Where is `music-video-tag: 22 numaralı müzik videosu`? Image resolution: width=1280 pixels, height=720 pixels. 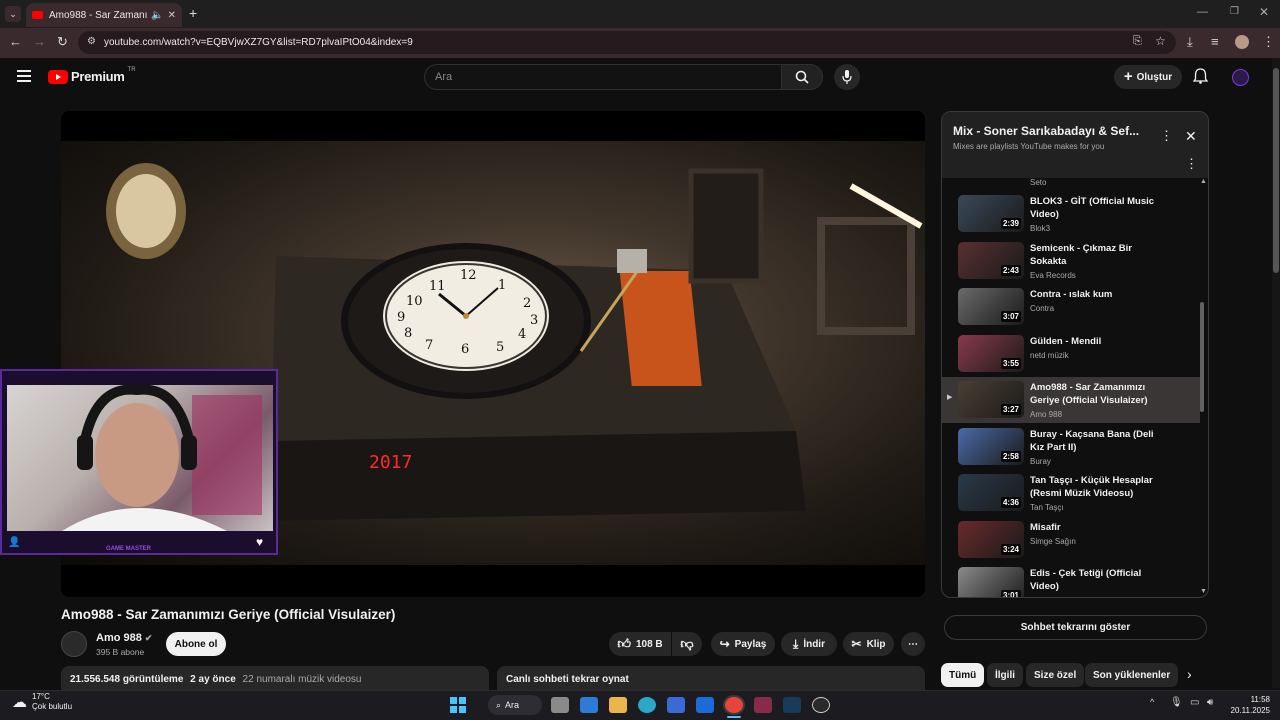 music-video-tag: 22 numaralı müzik videosu is located at coordinates (302, 679).